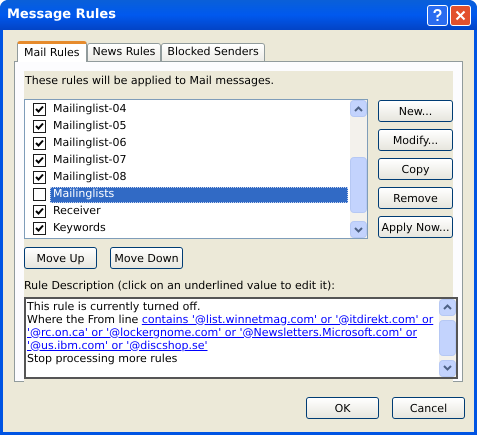 This screenshot has height=435, width=477. What do you see at coordinates (60, 258) in the screenshot?
I see `dialog-button: Move Up` at bounding box center [60, 258].